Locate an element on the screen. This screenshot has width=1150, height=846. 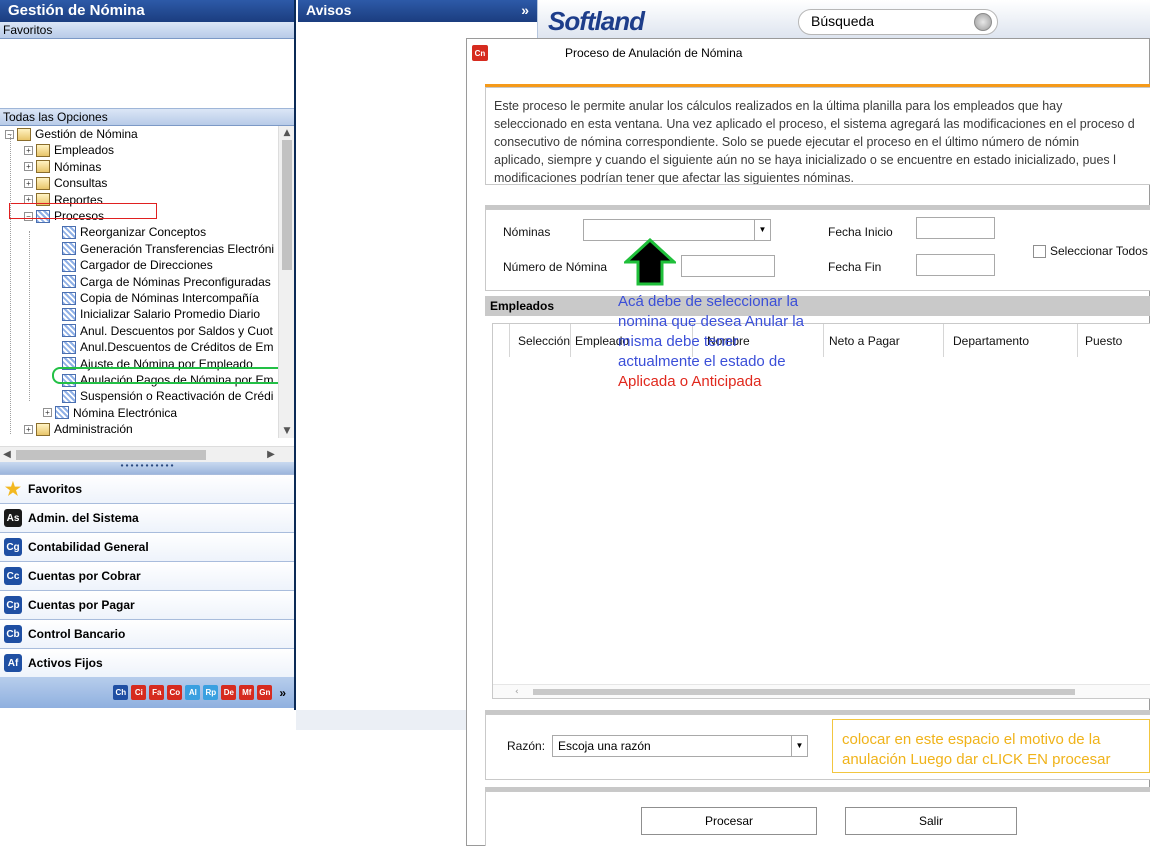
salir-button: Salir is located at coordinates (931, 821).